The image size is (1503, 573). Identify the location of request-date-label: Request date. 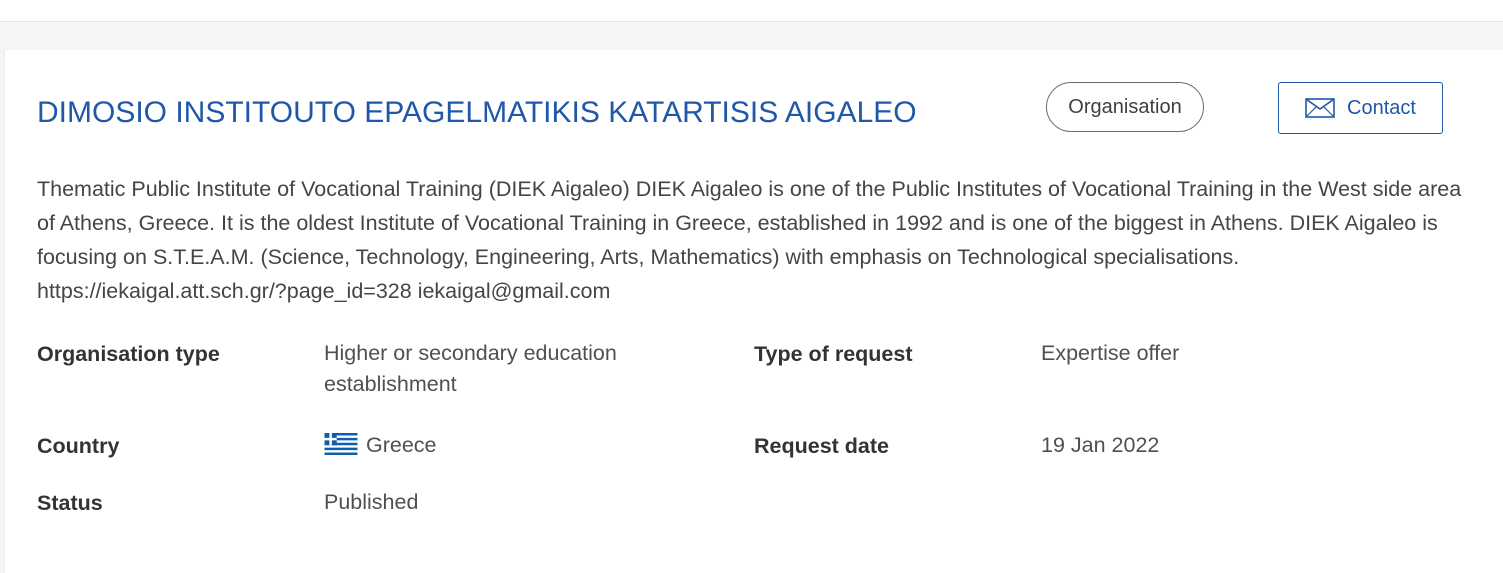
(822, 446).